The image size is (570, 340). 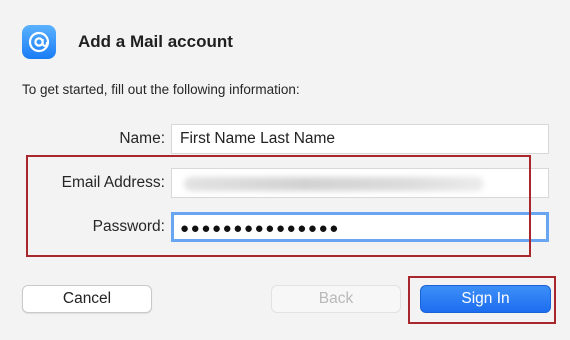 I want to click on cancel-button: Cancel, so click(x=87, y=299).